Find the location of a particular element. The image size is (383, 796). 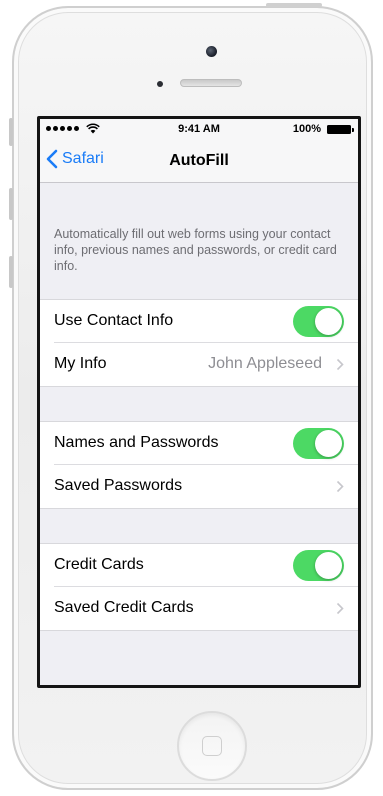

credit-cards-group: Credit Cards Saved Credit Cards is located at coordinates (199, 587).